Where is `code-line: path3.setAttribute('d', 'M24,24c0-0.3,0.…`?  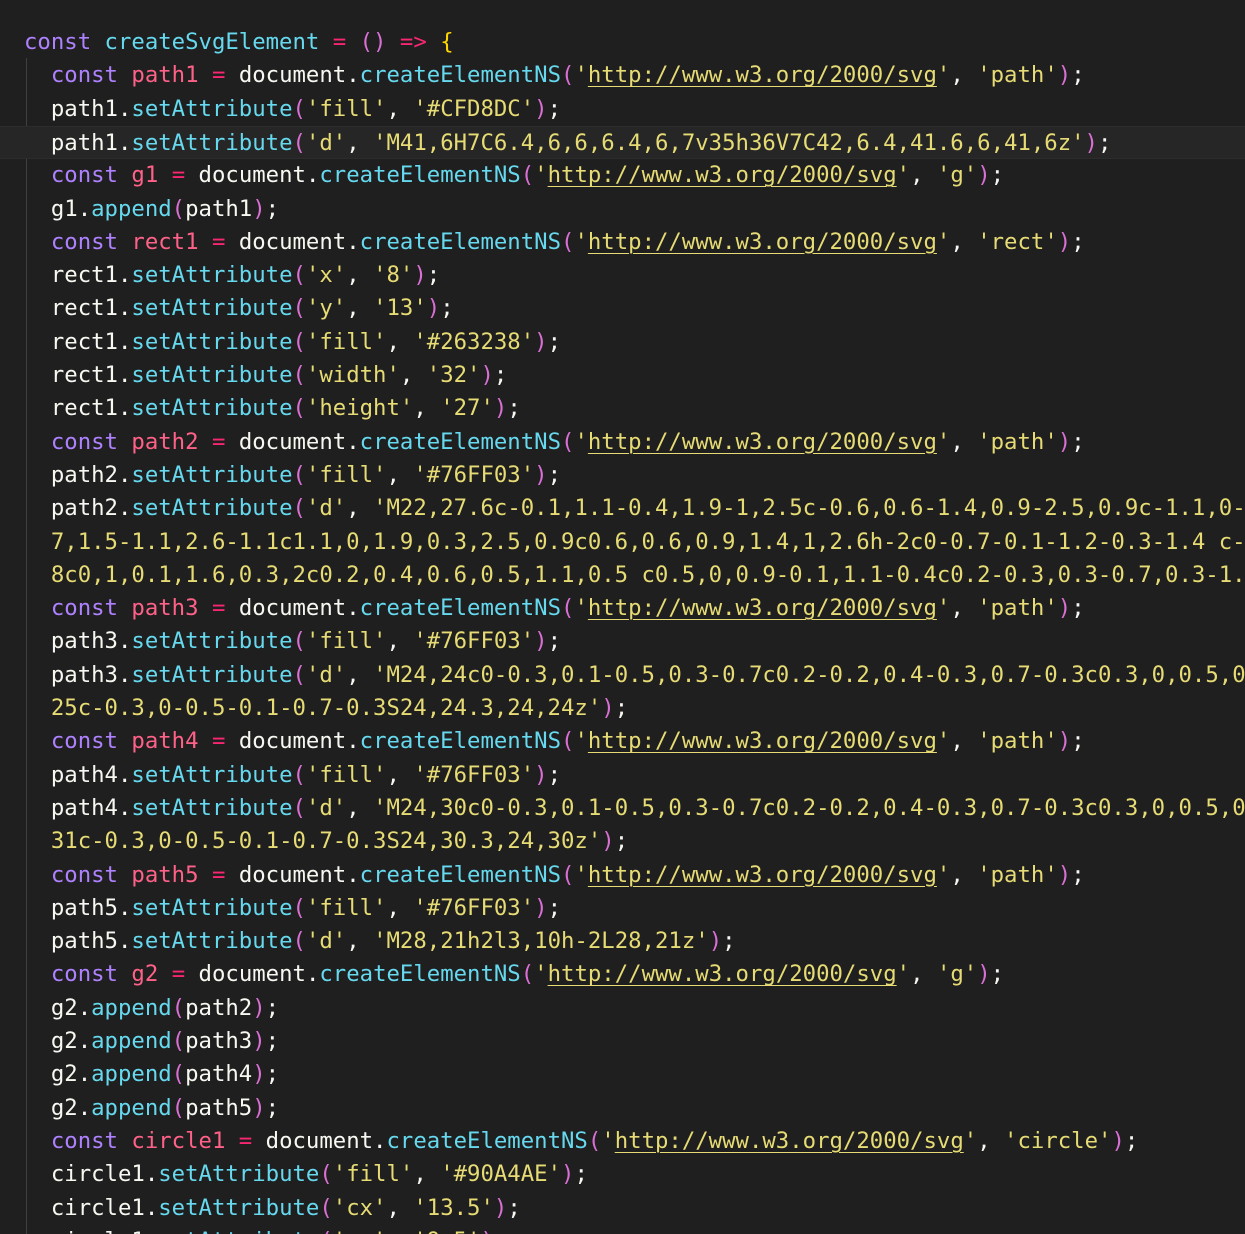
code-line: path3.setAttribute('d', 'M24,24c0-0.3,0.… is located at coordinates (622, 675).